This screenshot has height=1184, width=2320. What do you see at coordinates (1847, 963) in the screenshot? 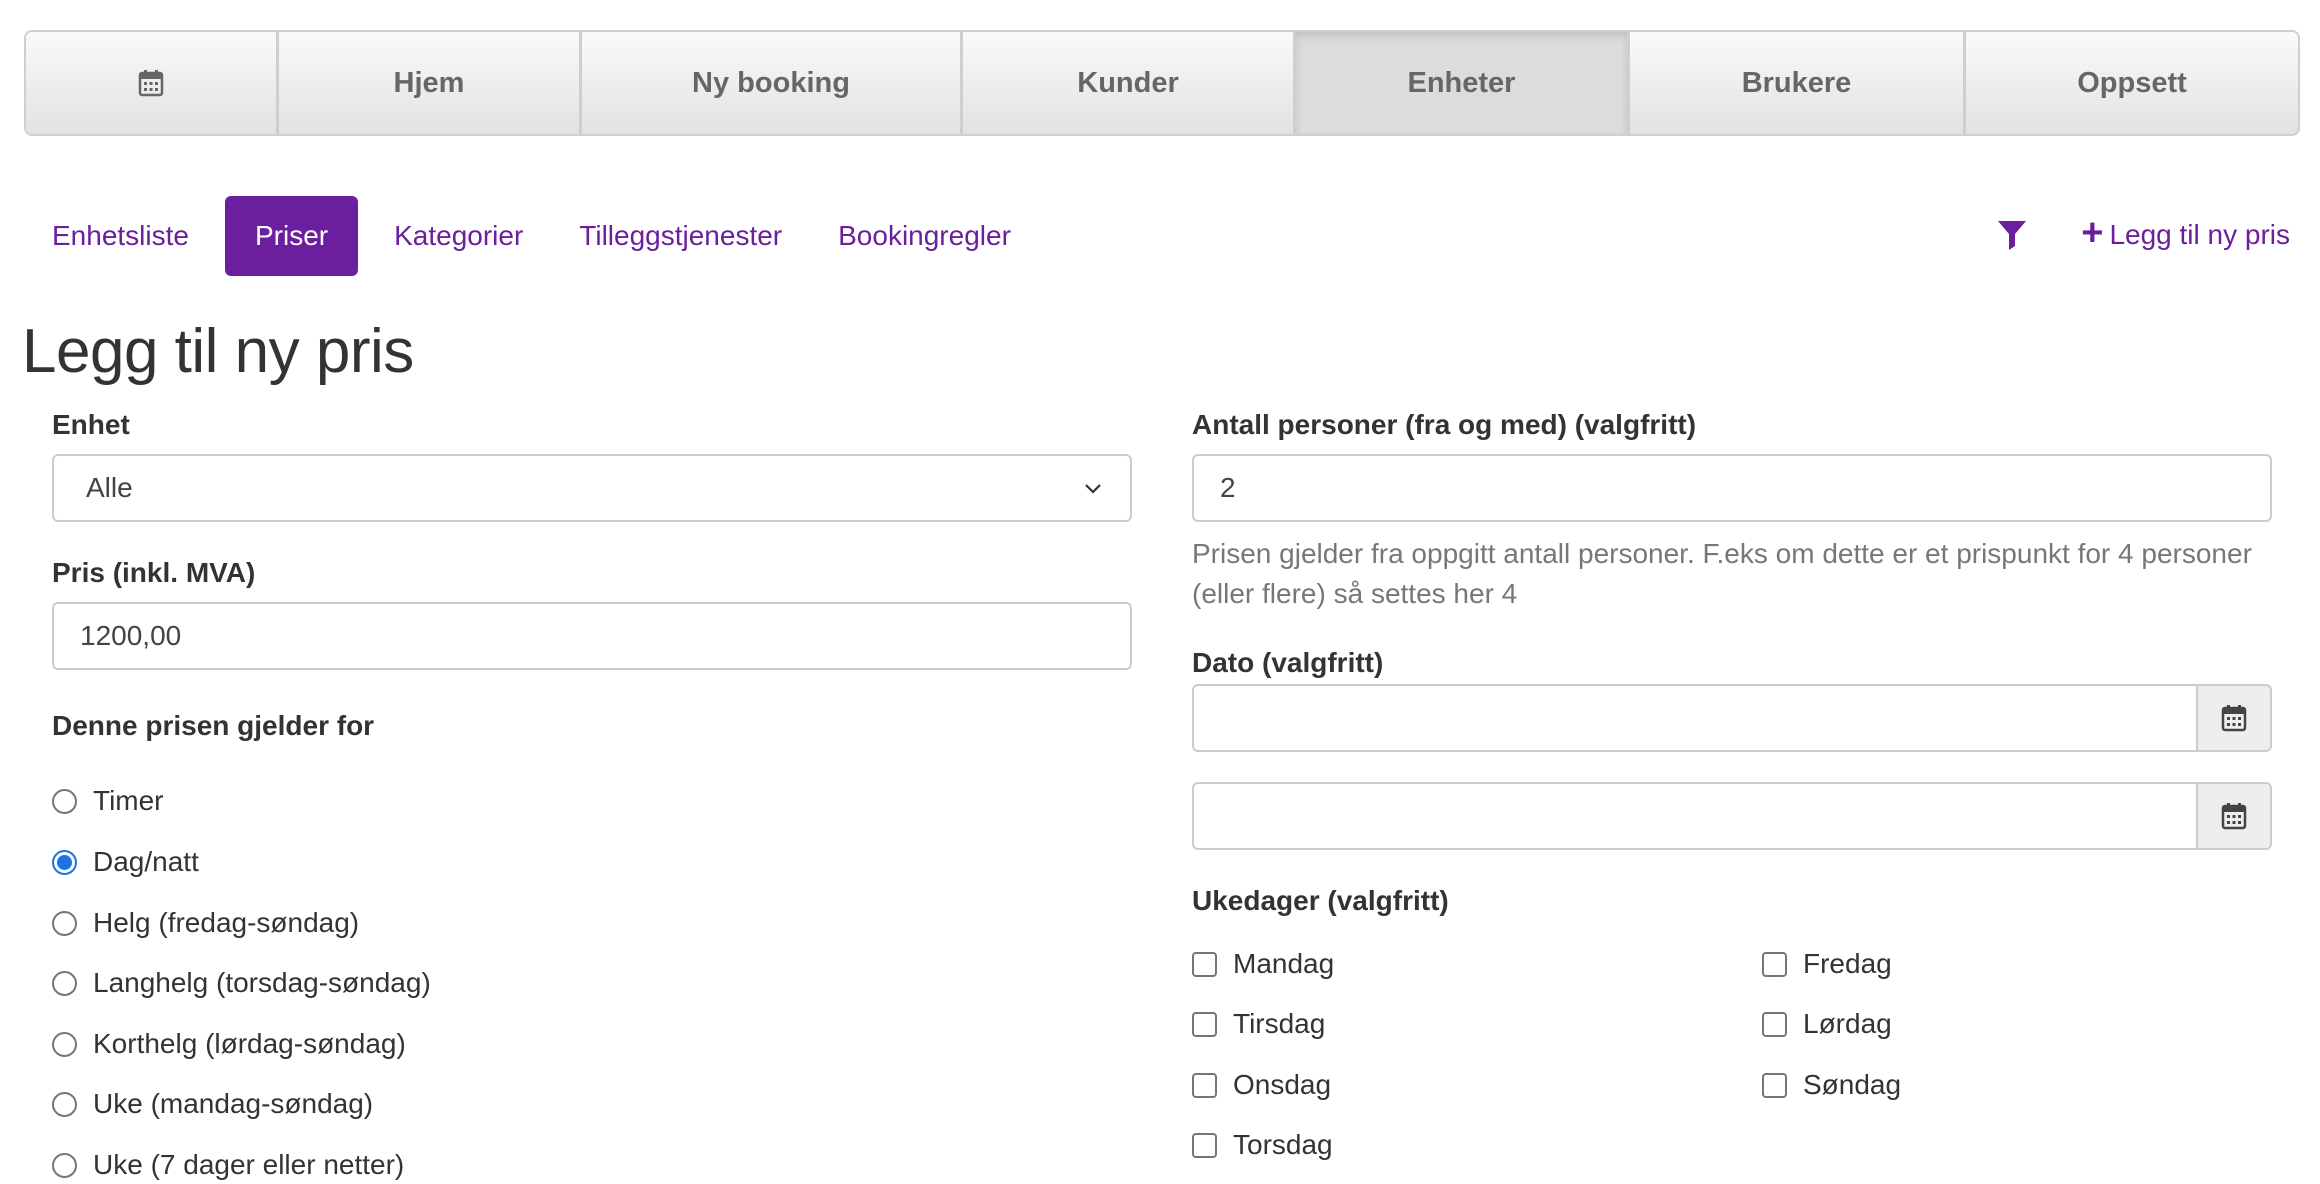
I see `checkbox-label: Fredag` at bounding box center [1847, 963].